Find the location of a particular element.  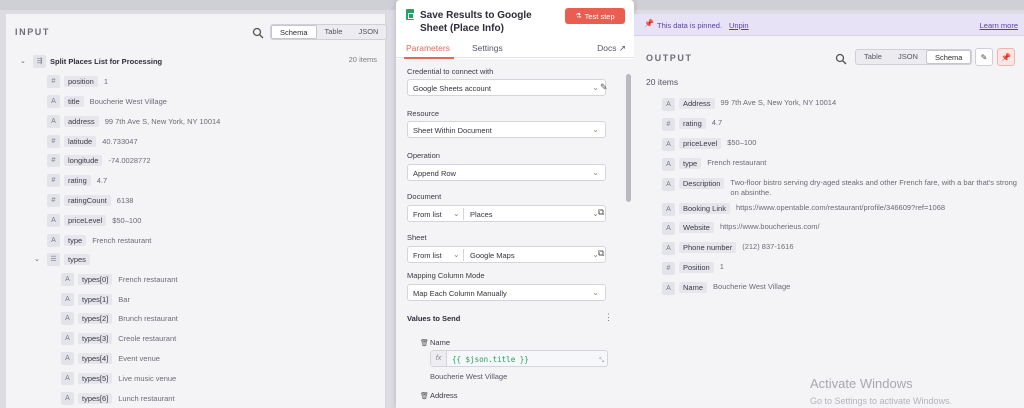

output-field: A Website https://www.boucherieus.com/ is located at coordinates (741, 228).